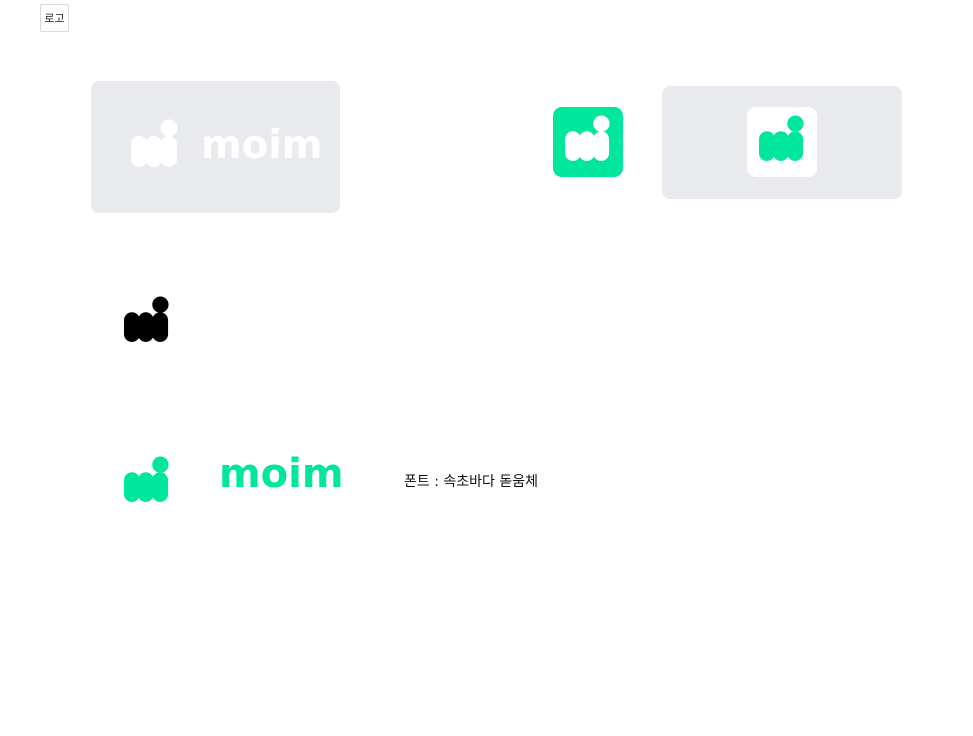 This screenshot has width=973, height=736. I want to click on font-note: 폰트 : 속초바다 돋움체, so click(471, 482).